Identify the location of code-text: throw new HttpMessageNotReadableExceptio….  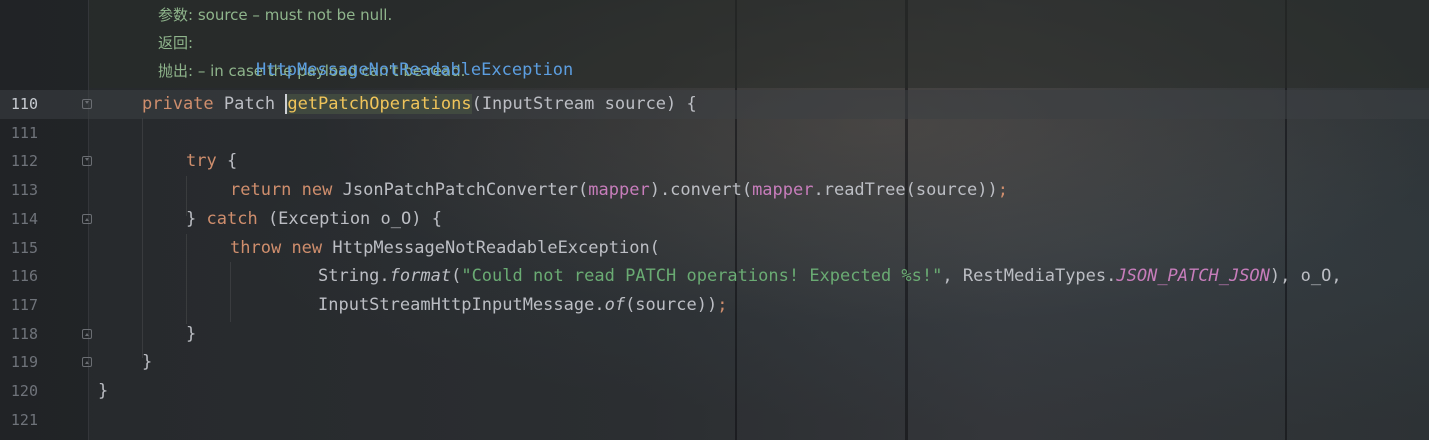
(445, 248).